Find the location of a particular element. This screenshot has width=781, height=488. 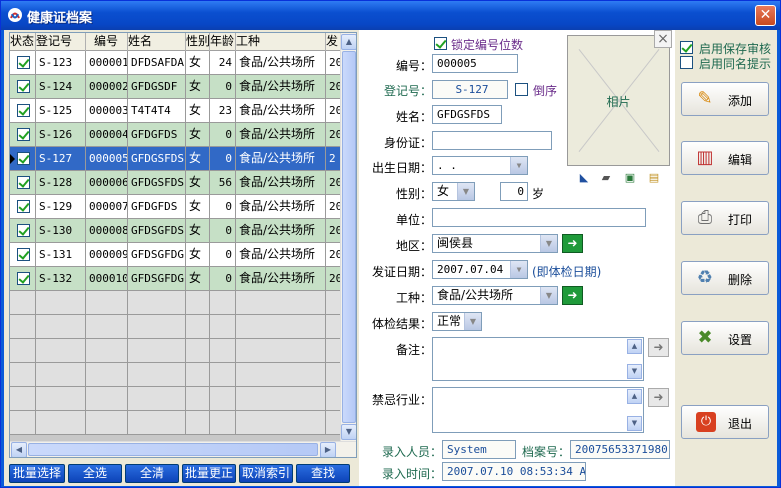

col-header-reg: 登记号 is located at coordinates (61, 42).